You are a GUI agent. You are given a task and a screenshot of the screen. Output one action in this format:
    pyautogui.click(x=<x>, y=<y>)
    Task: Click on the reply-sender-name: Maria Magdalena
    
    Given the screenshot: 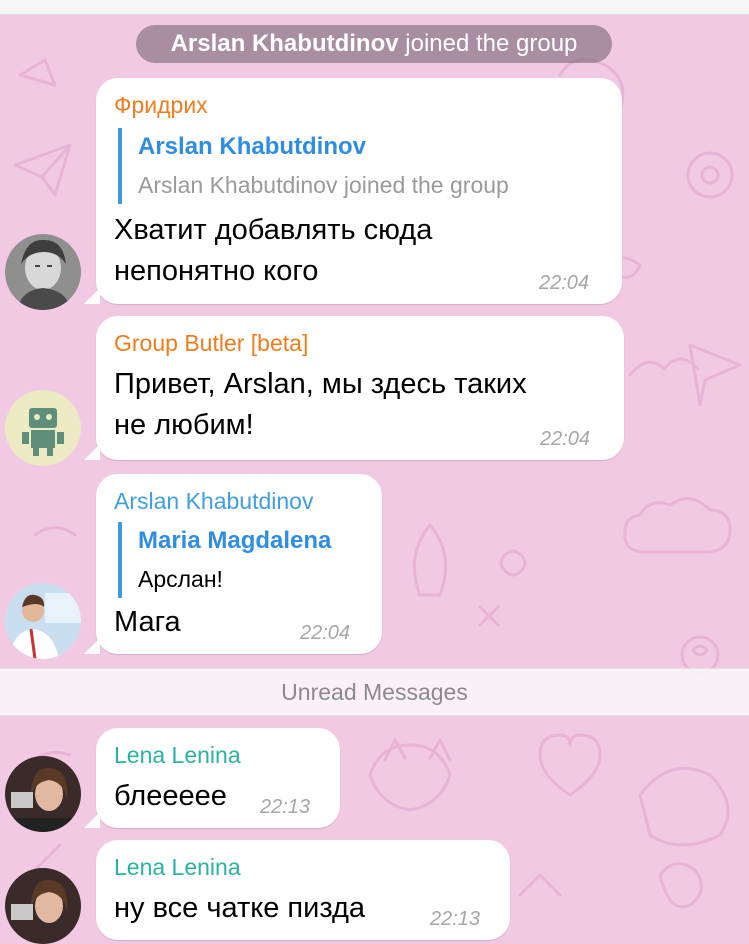 What is the action you would take?
    pyautogui.click(x=235, y=540)
    